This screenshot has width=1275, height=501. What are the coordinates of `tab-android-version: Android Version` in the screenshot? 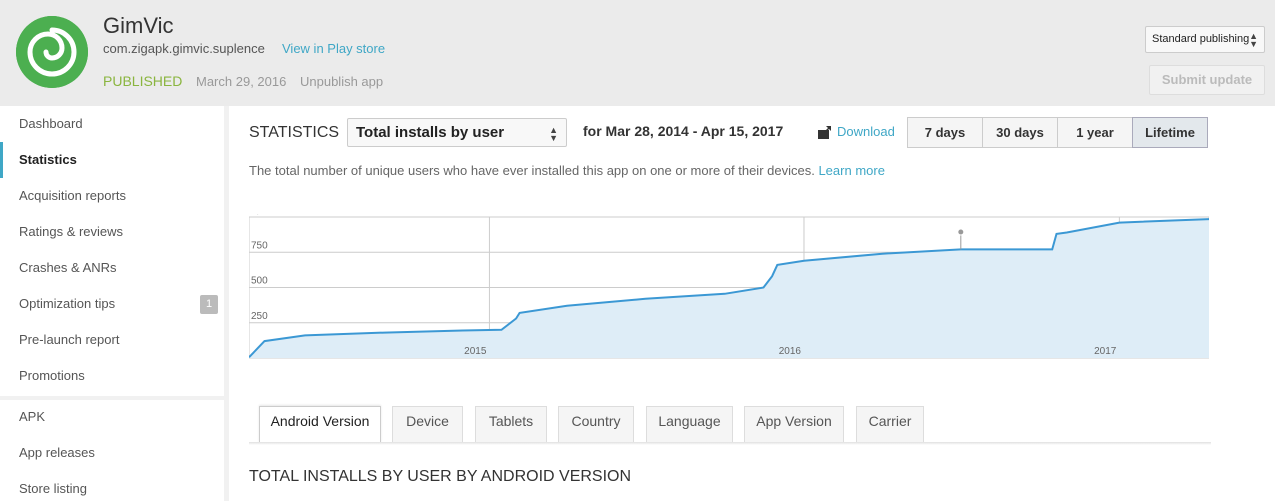 It's located at (320, 424).